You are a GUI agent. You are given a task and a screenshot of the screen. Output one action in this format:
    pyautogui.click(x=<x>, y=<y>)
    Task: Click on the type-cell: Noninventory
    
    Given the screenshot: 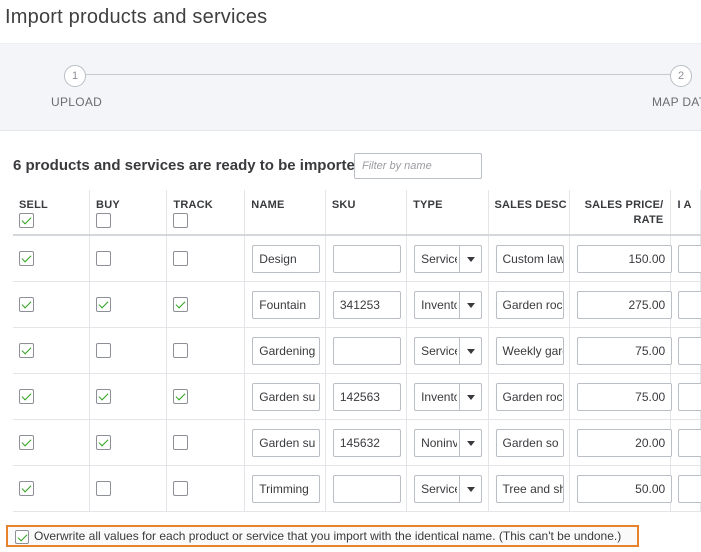 What is the action you would take?
    pyautogui.click(x=447, y=442)
    